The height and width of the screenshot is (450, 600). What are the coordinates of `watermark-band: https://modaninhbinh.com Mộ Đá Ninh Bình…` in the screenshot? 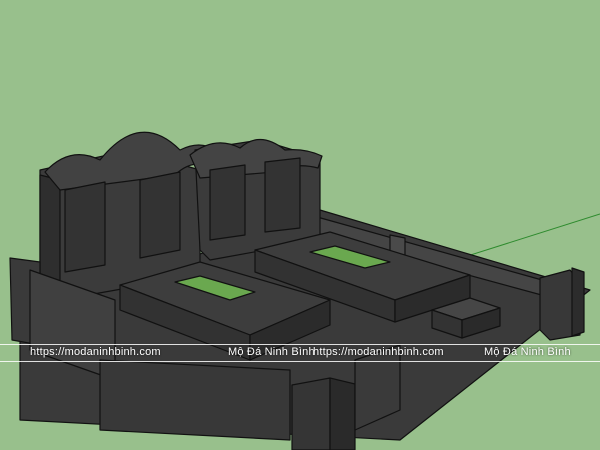 It's located at (300, 353).